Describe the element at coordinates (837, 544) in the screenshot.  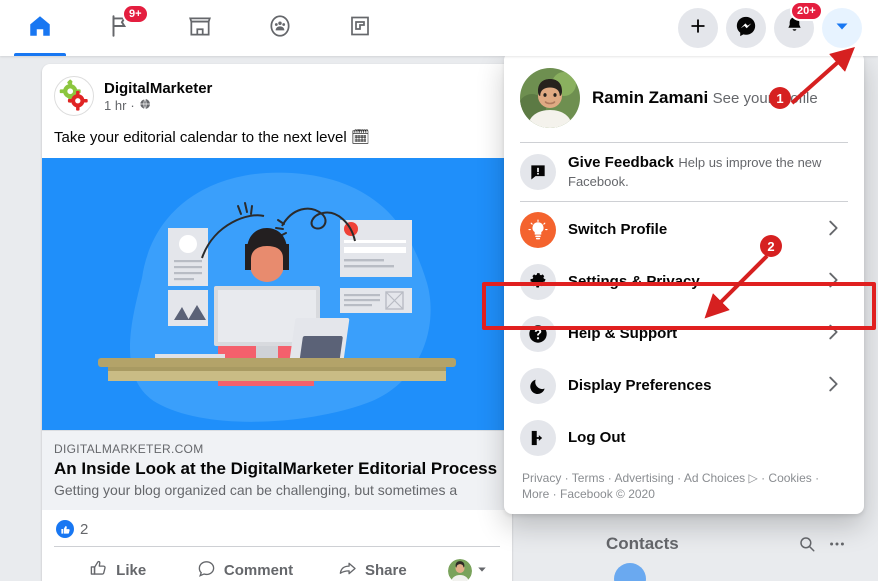
I see `ellipsis-icon` at that location.